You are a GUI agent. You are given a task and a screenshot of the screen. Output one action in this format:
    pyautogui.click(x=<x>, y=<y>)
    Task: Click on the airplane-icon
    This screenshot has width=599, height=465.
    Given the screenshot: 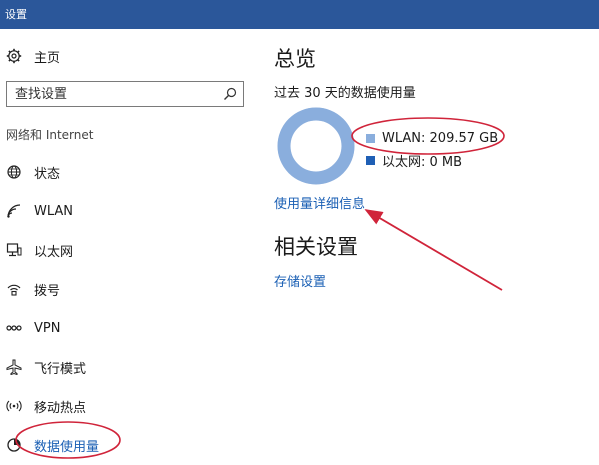 What is the action you would take?
    pyautogui.click(x=14, y=367)
    